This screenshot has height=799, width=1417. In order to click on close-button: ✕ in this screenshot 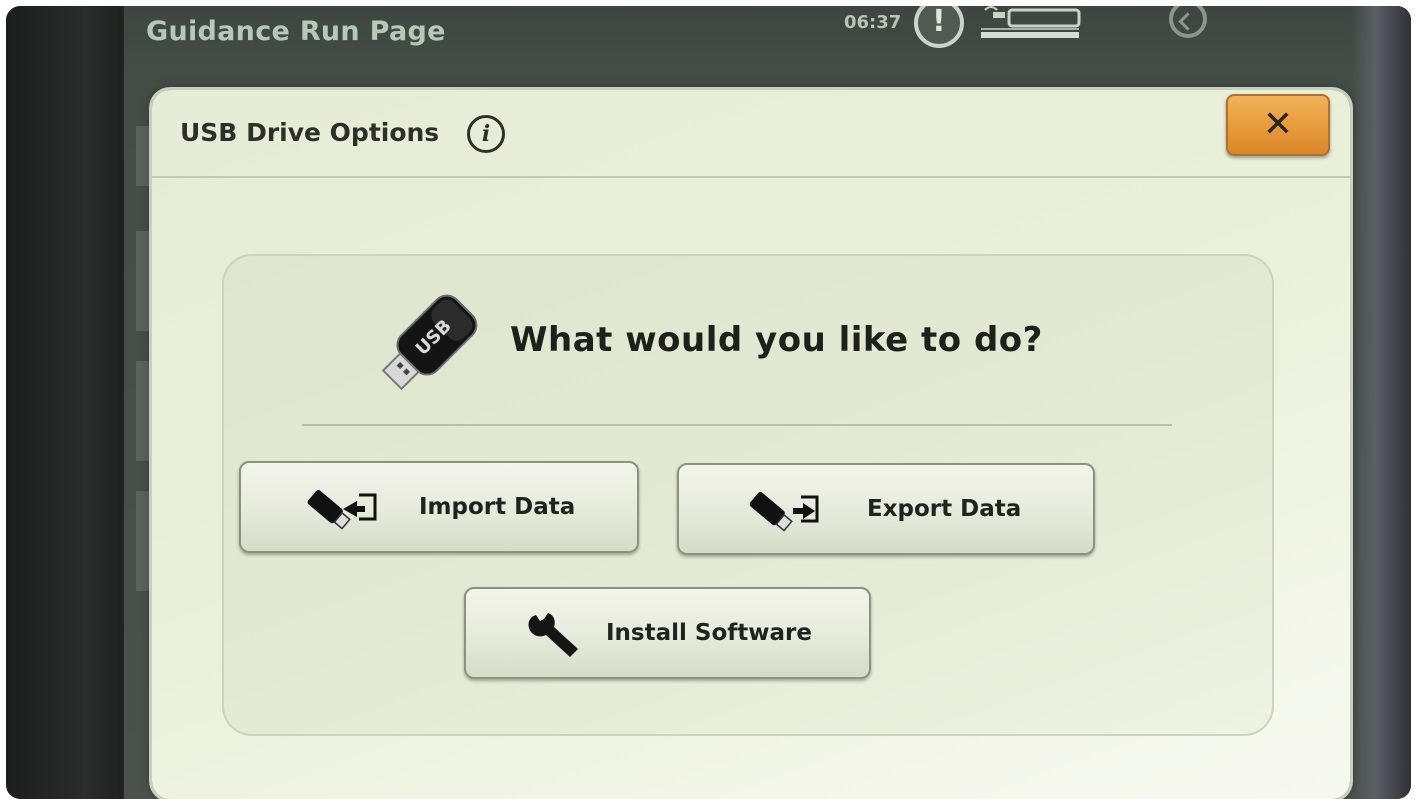, I will do `click(1278, 125)`.